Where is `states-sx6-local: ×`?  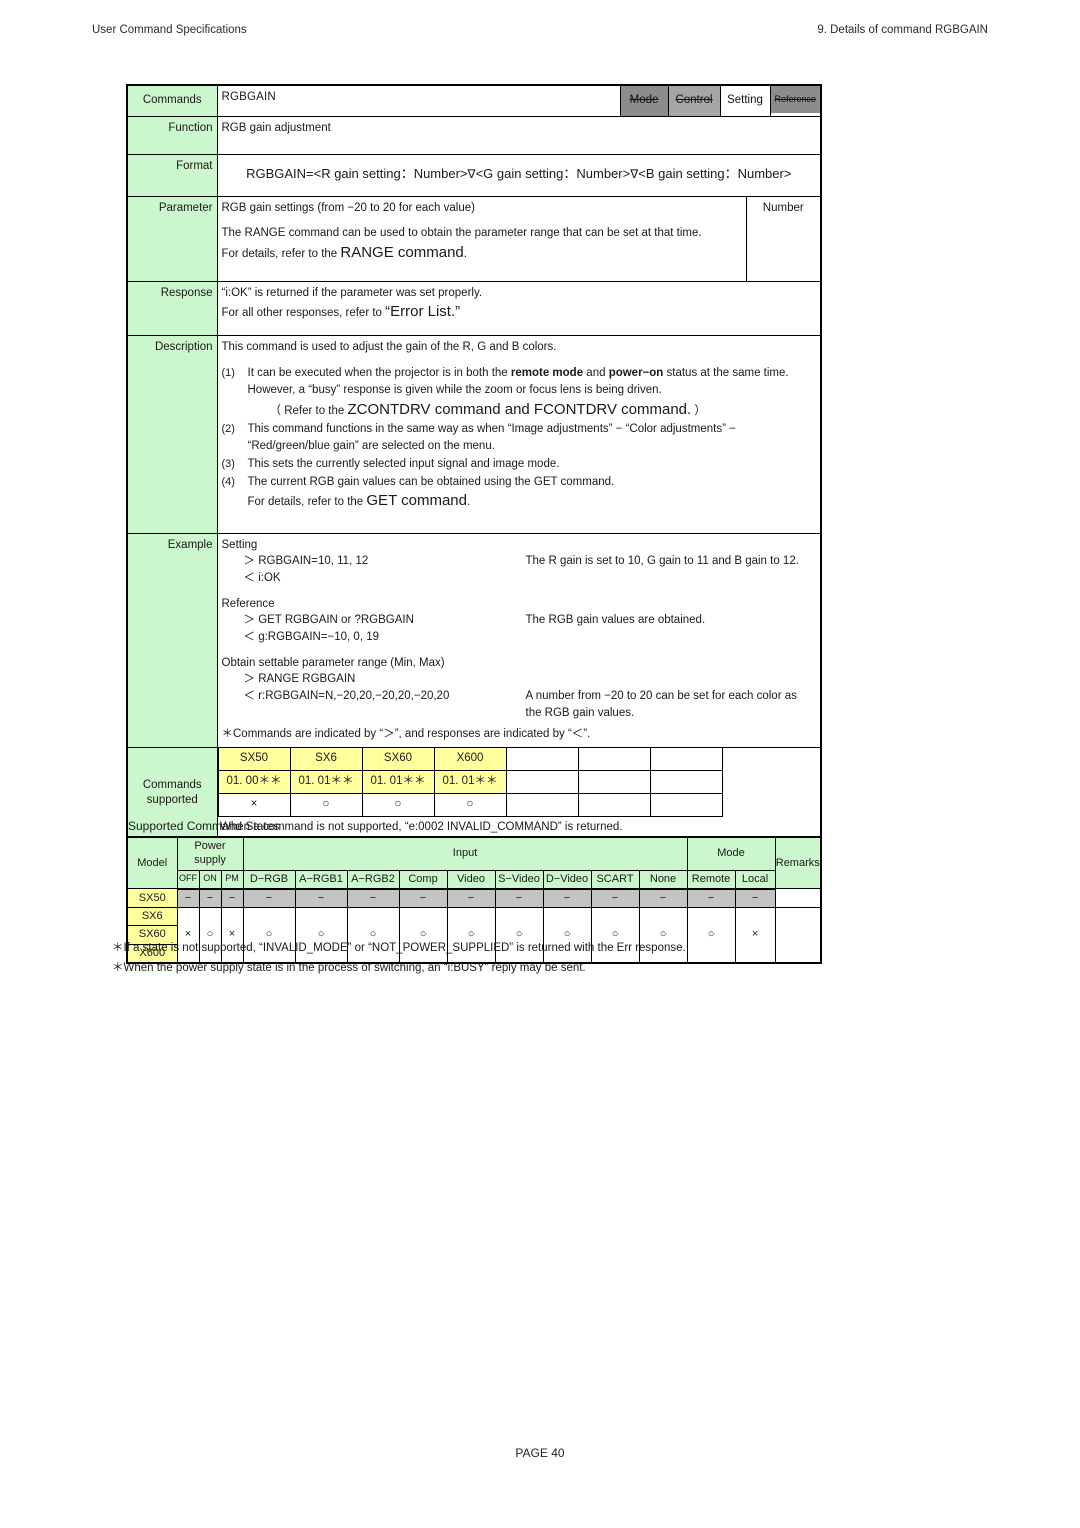
states-sx6-local: × is located at coordinates (755, 935).